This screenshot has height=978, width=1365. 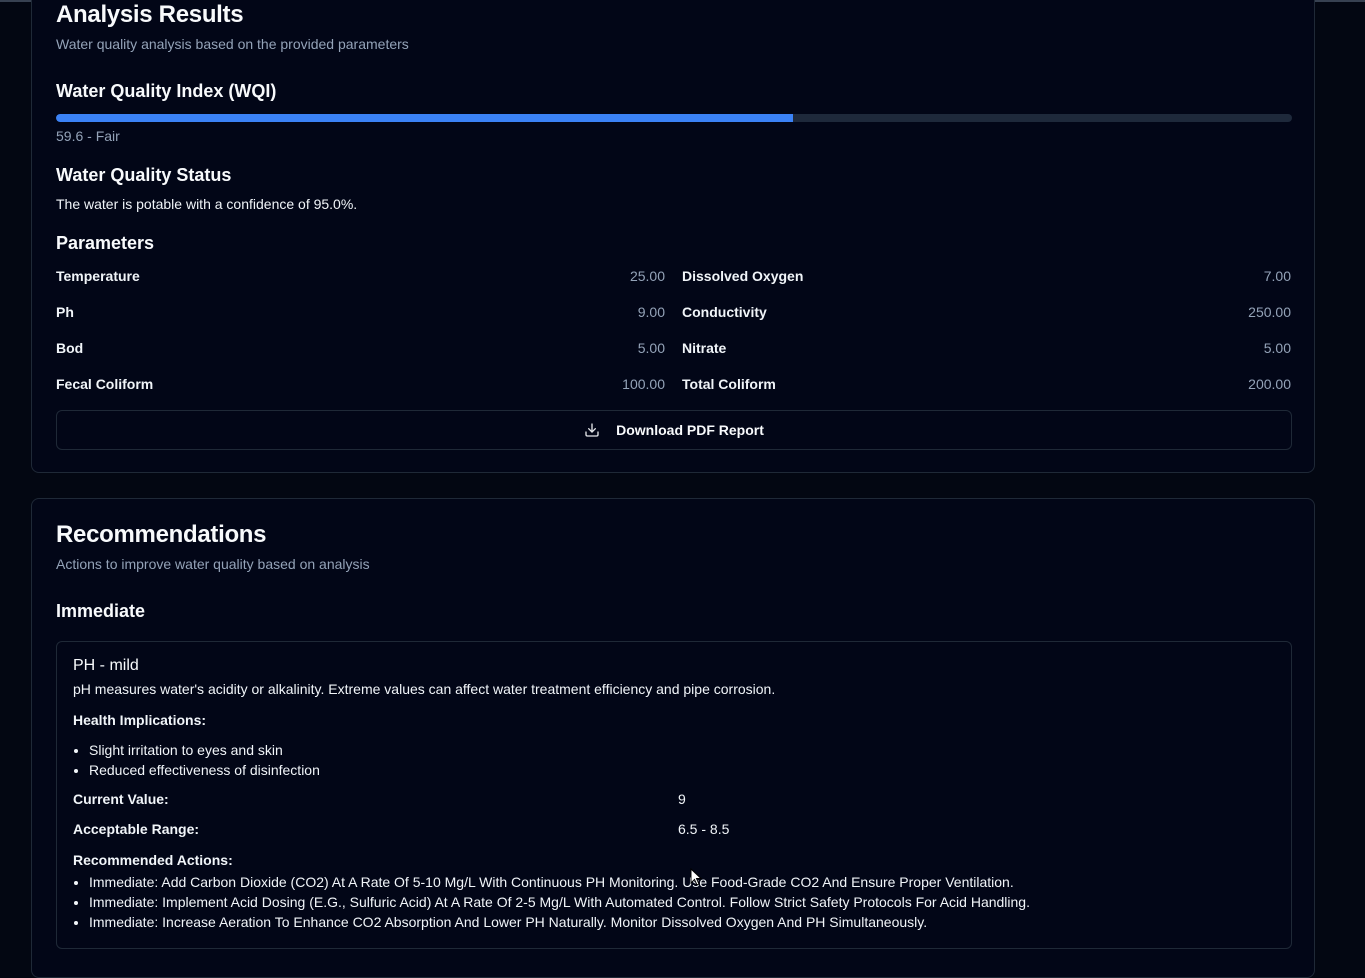 What do you see at coordinates (204, 770) in the screenshot?
I see `list-item: Reduced effectiveness of disinfection` at bounding box center [204, 770].